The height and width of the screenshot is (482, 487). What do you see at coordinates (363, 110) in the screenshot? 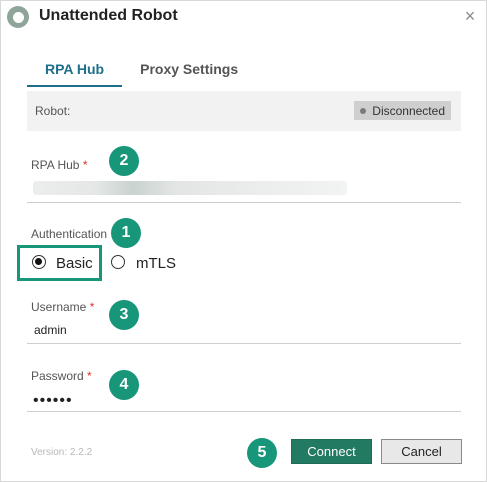
I see `status-dot-icon` at bounding box center [363, 110].